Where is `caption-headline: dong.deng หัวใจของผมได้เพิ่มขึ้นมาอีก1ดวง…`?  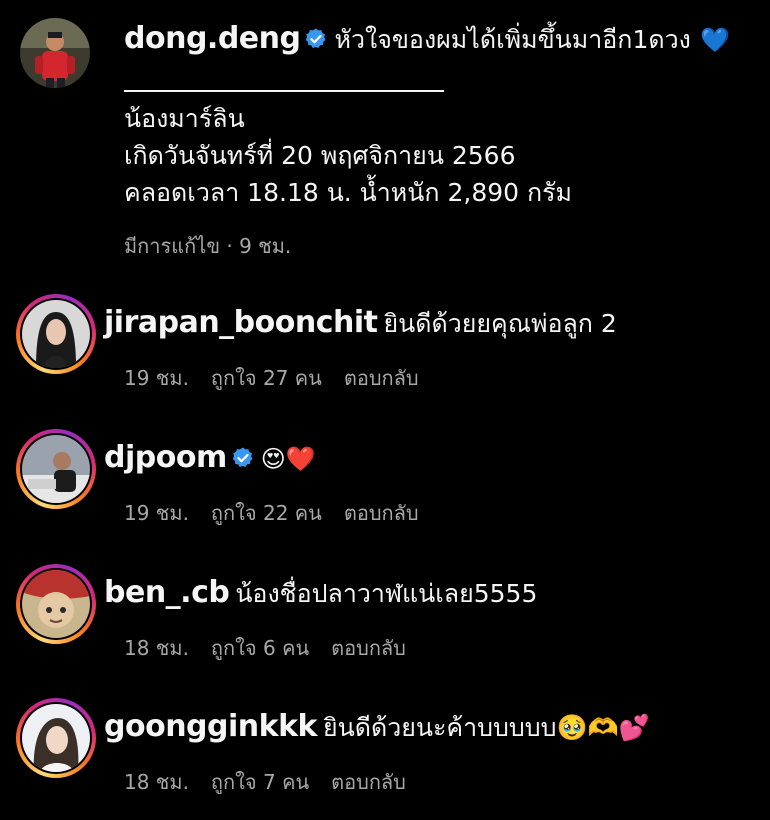
caption-headline: dong.deng หัวใจของผมได้เพิ่มขึ้นมาอีก1ดวง… is located at coordinates (427, 39).